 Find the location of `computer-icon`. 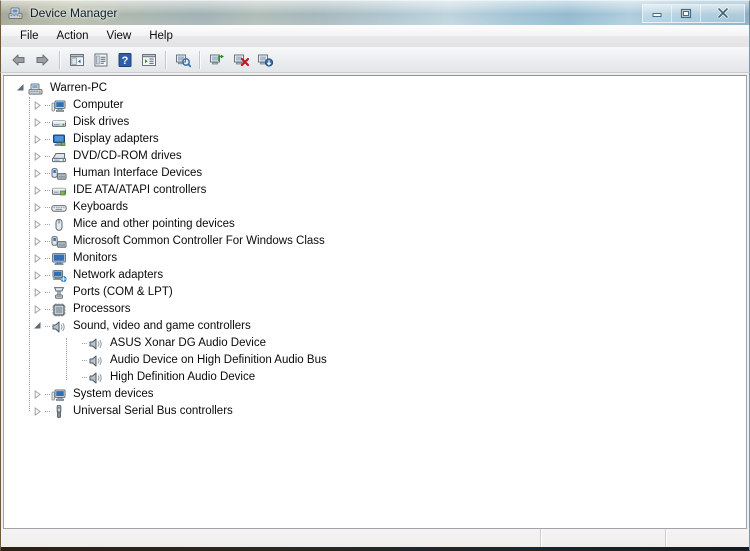

computer-icon is located at coordinates (59, 106).